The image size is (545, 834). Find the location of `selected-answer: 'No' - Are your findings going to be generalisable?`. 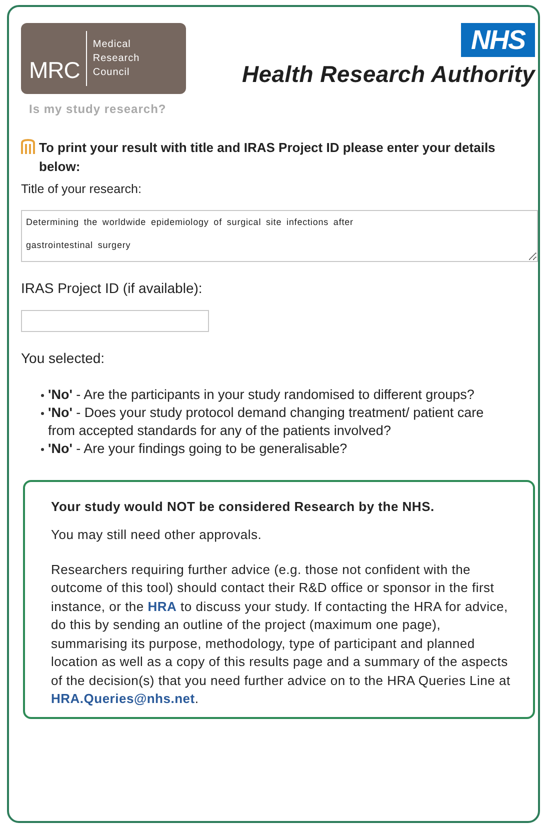

selected-answer: 'No' - Are your findings going to be generalisable? is located at coordinates (198, 449).